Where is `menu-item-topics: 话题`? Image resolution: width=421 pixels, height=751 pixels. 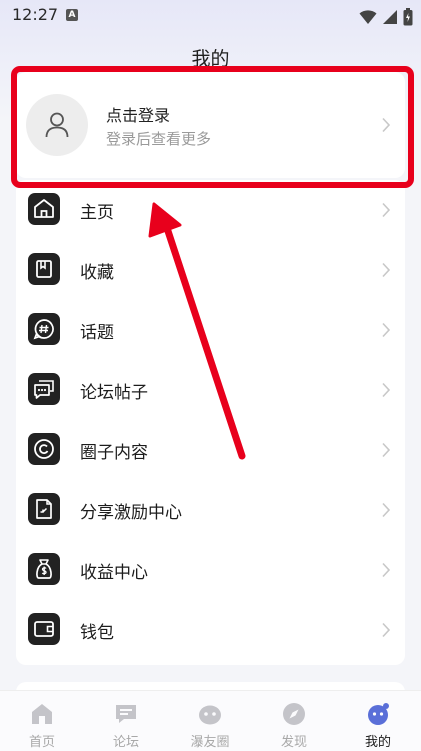
menu-item-topics: 话题 is located at coordinates (210, 330).